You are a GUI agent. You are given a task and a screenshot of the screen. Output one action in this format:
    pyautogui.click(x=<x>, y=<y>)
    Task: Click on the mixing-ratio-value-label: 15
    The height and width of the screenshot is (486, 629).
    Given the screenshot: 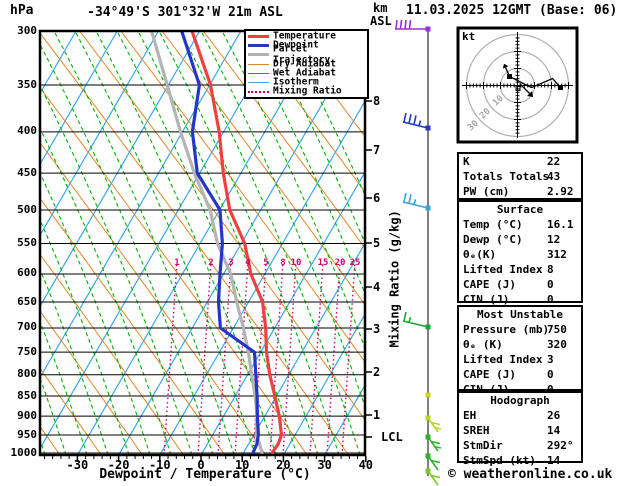 What is the action you would take?
    pyautogui.click(x=323, y=263)
    